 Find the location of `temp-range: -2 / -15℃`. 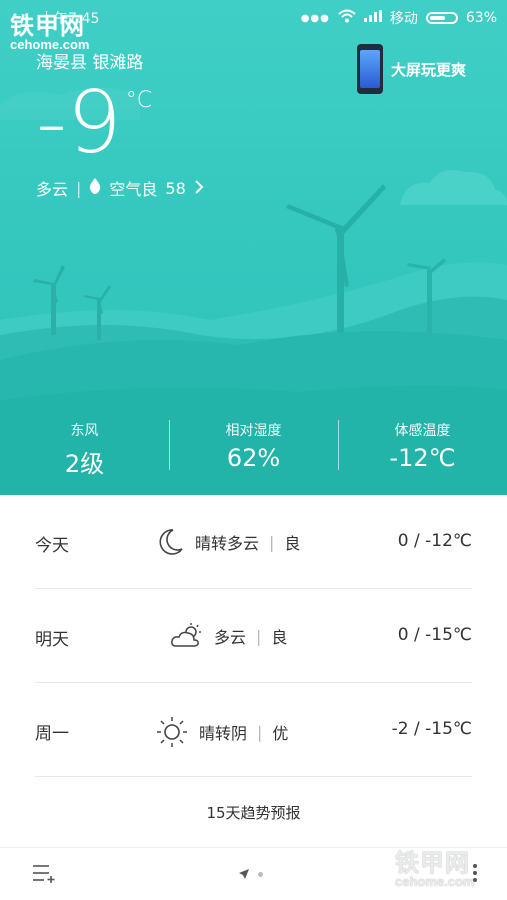

temp-range: -2 / -15℃ is located at coordinates (431, 729).